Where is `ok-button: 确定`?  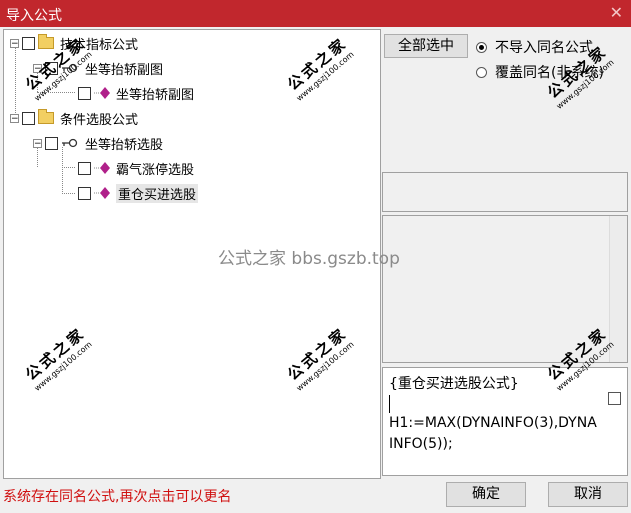
ok-button: 确定 is located at coordinates (486, 494).